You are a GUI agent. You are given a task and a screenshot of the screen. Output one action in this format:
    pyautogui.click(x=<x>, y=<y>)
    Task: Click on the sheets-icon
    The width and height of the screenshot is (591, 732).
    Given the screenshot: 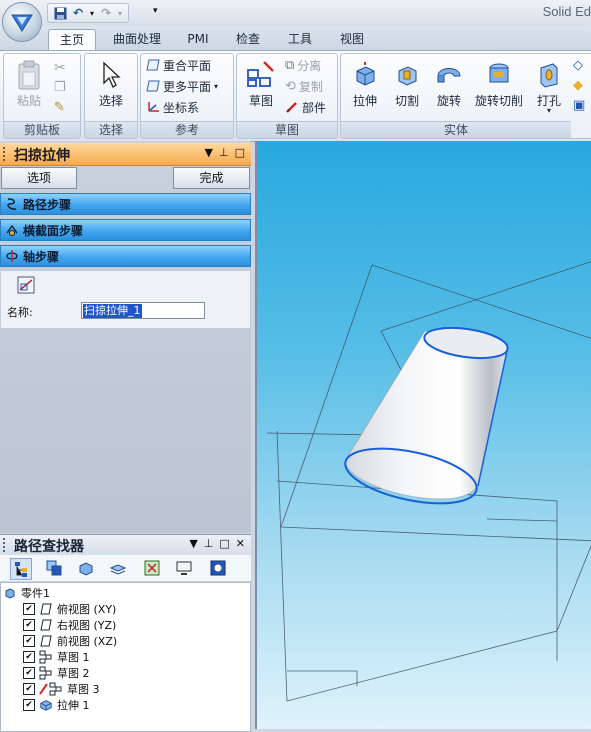 What is the action you would take?
    pyautogui.click(x=118, y=568)
    